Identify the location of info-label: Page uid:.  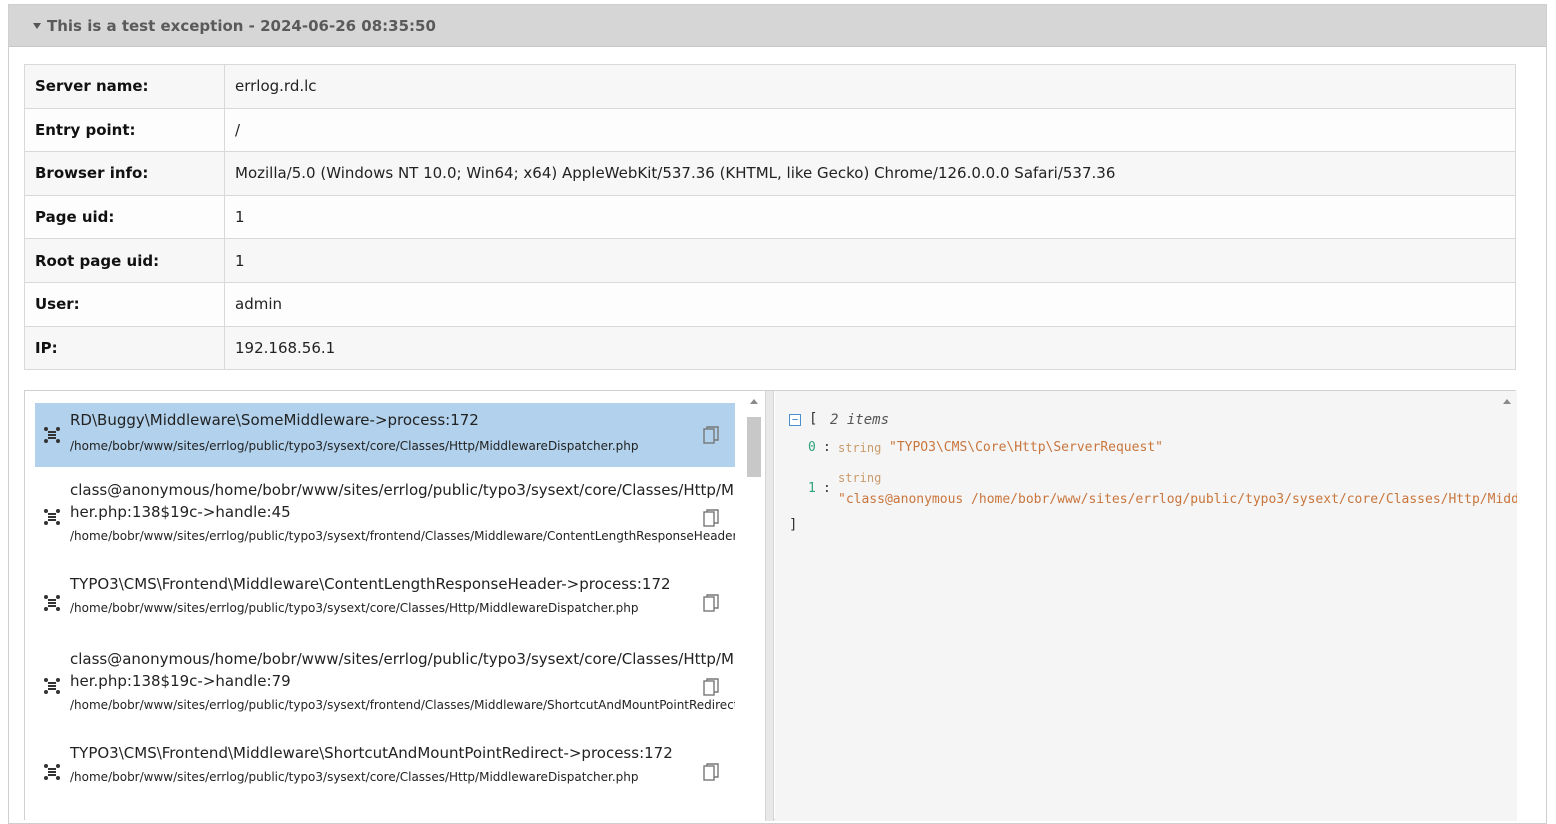
(124, 217).